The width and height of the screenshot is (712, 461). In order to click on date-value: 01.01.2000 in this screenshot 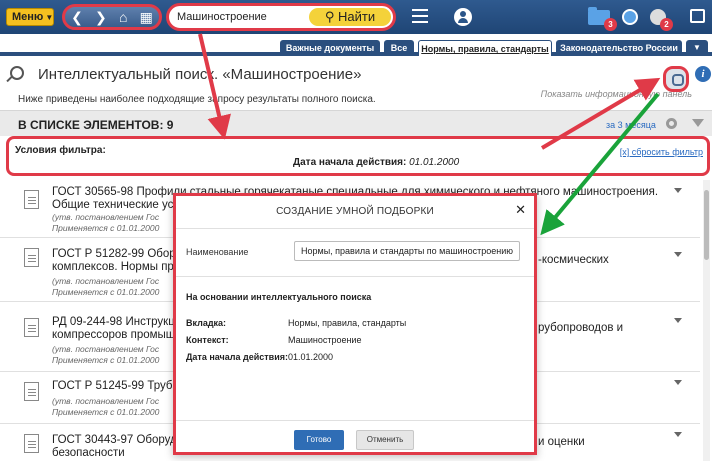, I will do `click(311, 357)`.